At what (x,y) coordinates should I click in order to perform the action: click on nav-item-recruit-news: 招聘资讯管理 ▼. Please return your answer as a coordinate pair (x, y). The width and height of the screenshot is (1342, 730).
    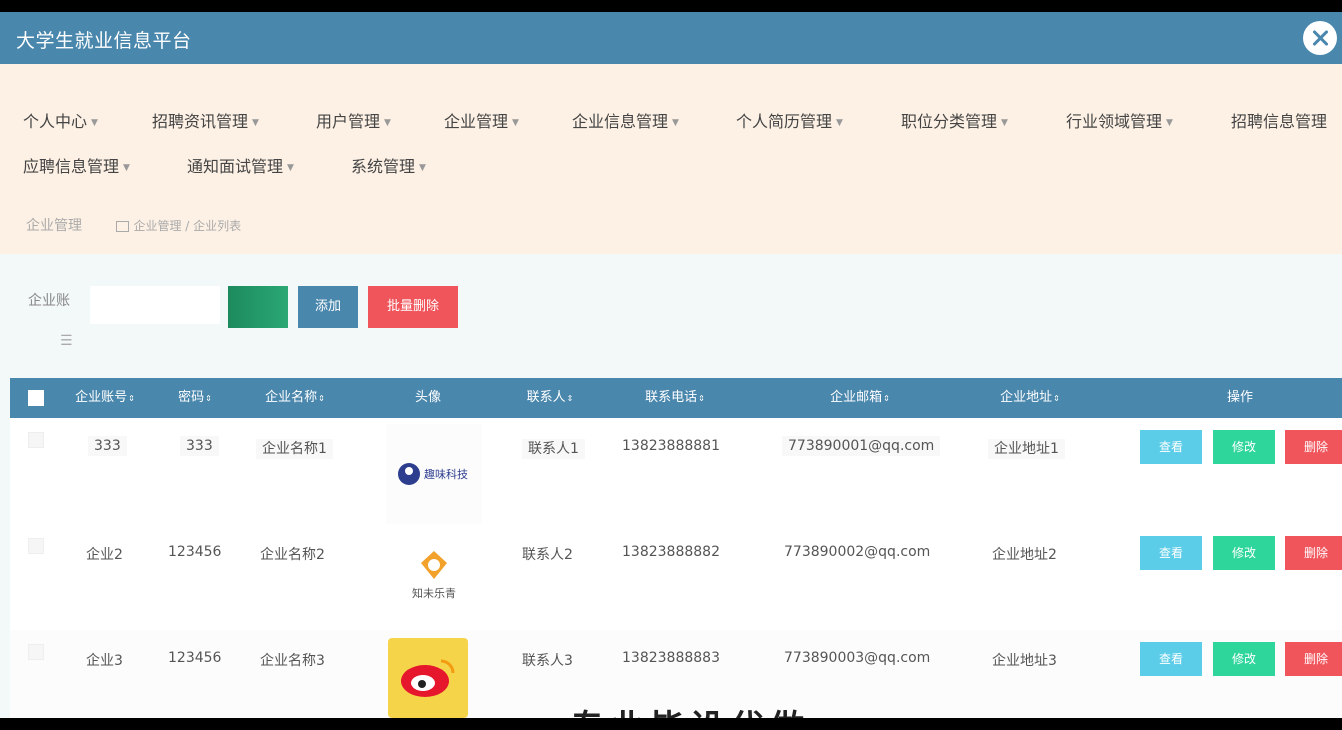
    Looking at the image, I should click on (205, 120).